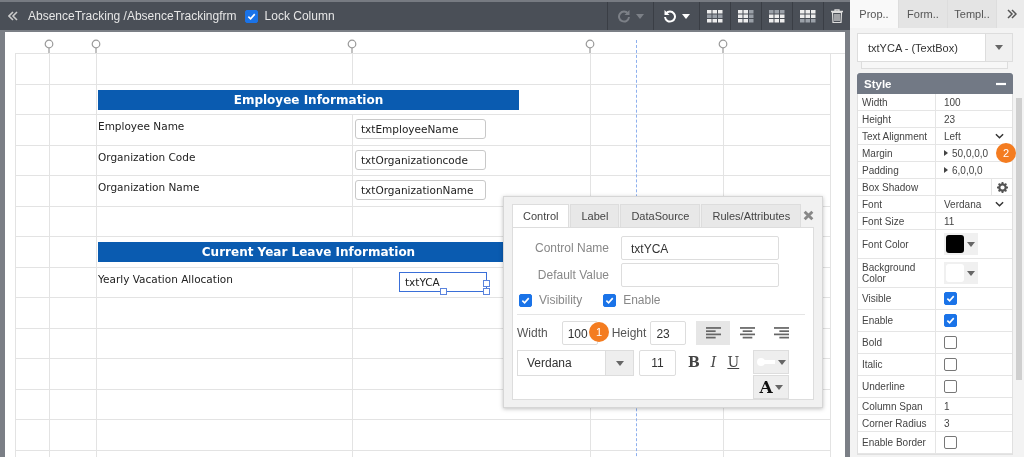  Describe the element at coordinates (894, 423) in the screenshot. I see `property-label: Corner Radius` at that location.